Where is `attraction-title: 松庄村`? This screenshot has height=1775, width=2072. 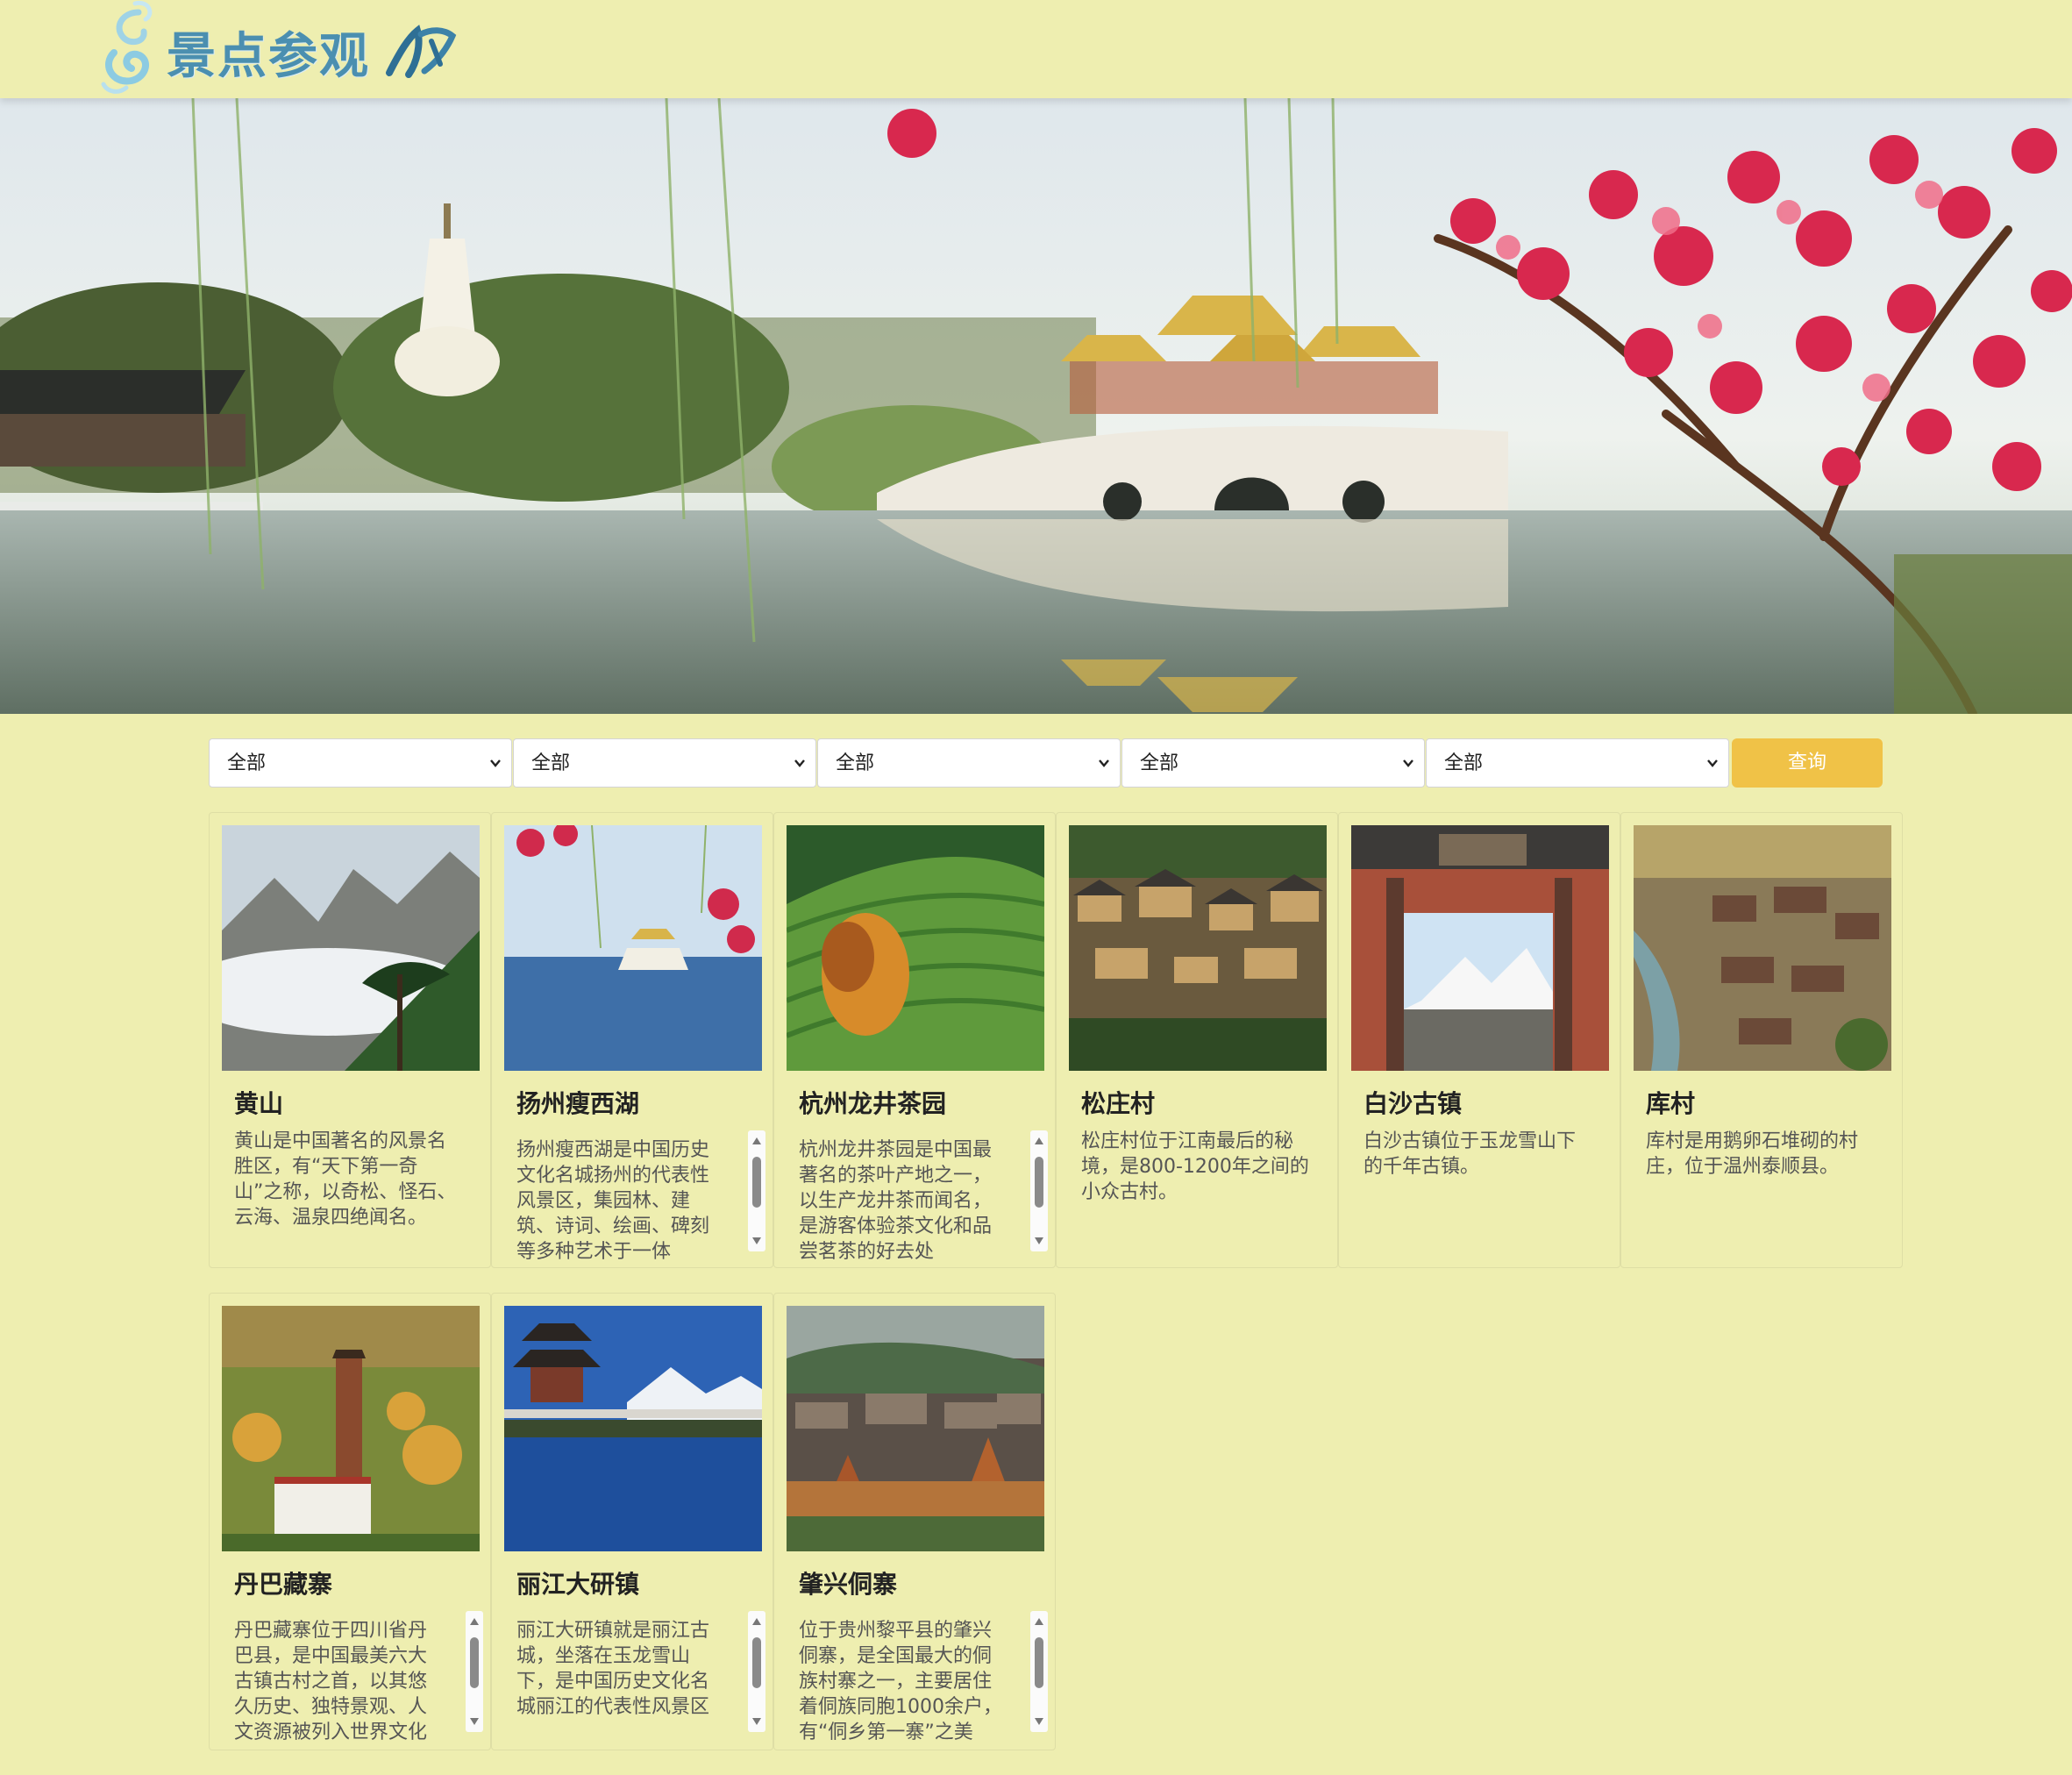 attraction-title: 松庄村 is located at coordinates (1118, 1103).